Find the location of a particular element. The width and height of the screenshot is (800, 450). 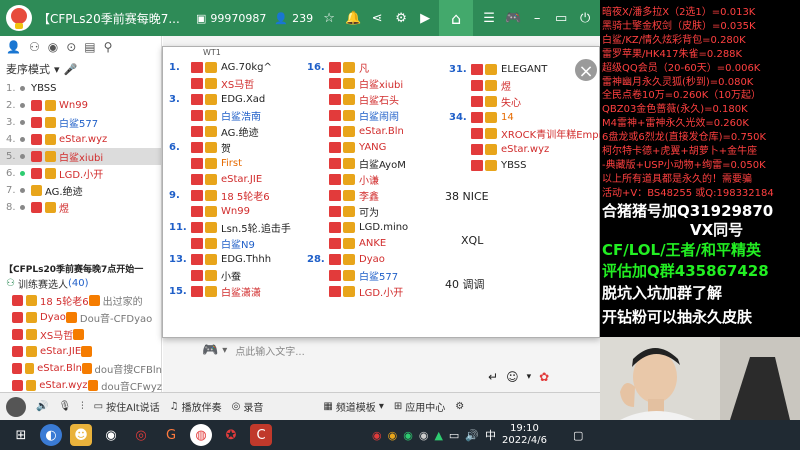

notification-icon: ▢ is located at coordinates (578, 435).